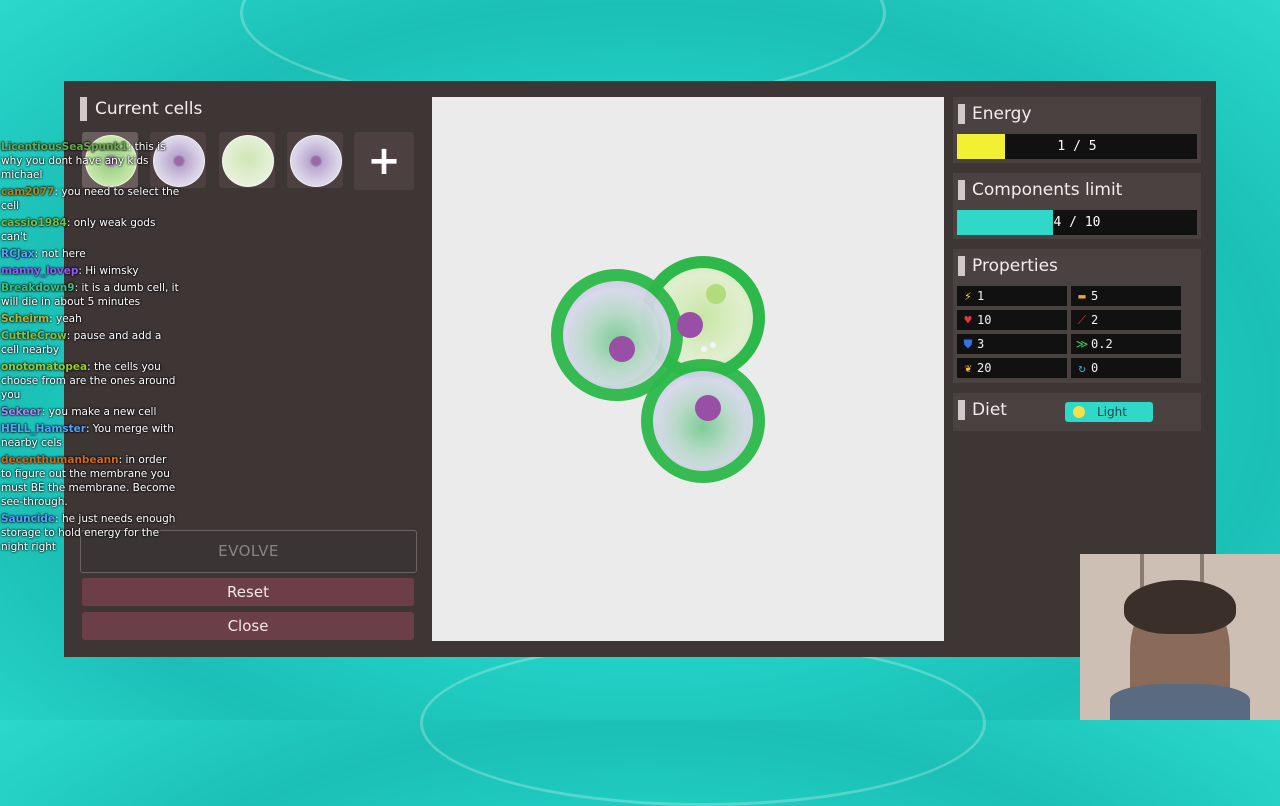  What do you see at coordinates (1002, 114) in the screenshot?
I see `energy-title: Energy` at bounding box center [1002, 114].